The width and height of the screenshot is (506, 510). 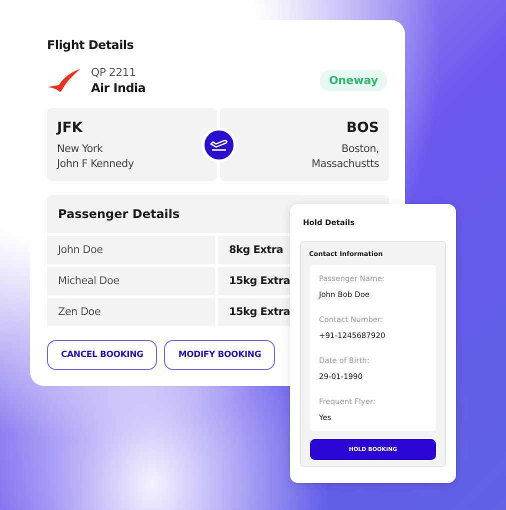 What do you see at coordinates (102, 355) in the screenshot?
I see `outline-button: CANCEL BOOKING` at bounding box center [102, 355].